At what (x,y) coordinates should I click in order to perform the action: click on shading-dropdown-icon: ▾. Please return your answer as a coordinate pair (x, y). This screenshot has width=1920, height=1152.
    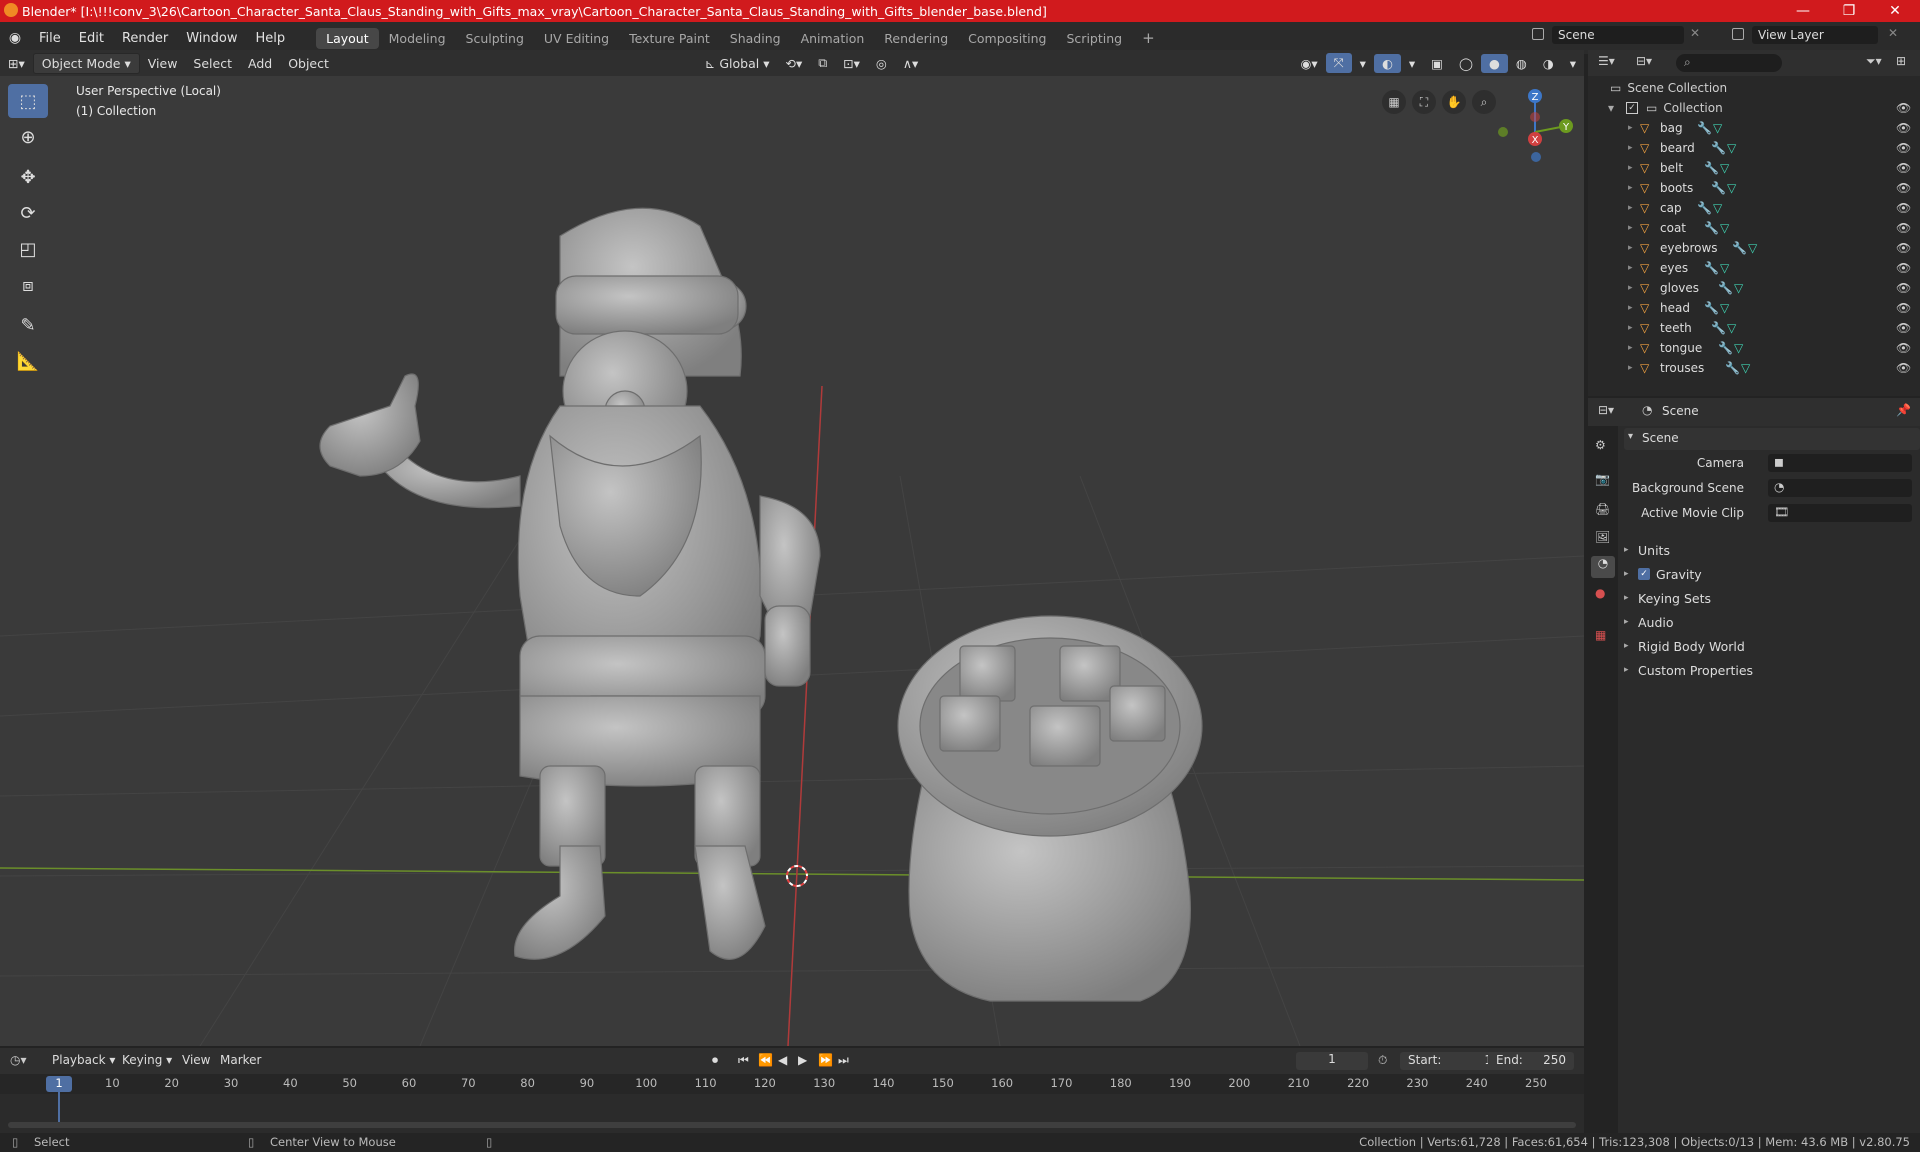
    Looking at the image, I should click on (1573, 63).